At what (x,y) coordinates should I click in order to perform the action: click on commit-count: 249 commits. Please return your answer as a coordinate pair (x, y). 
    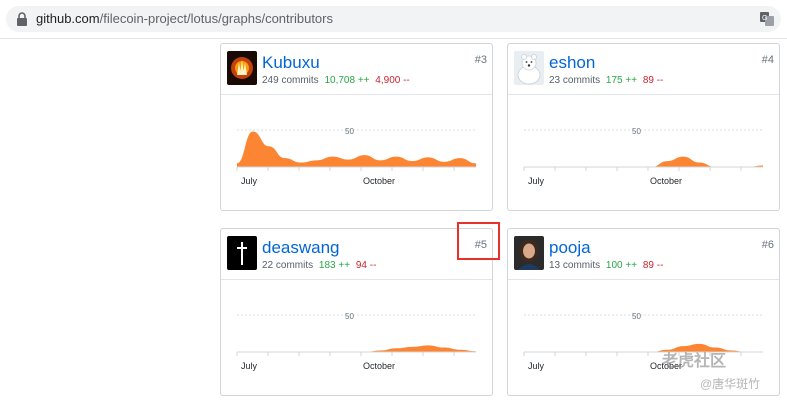
    Looking at the image, I should click on (290, 80).